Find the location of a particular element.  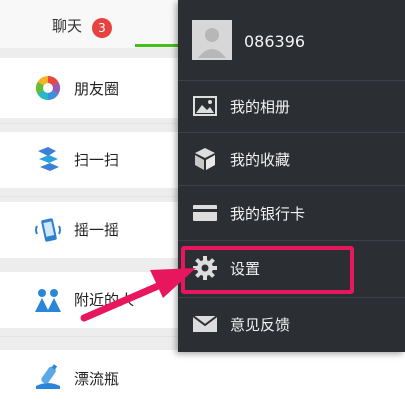

discover-item-label: 漂流瓶 is located at coordinates (97, 379).